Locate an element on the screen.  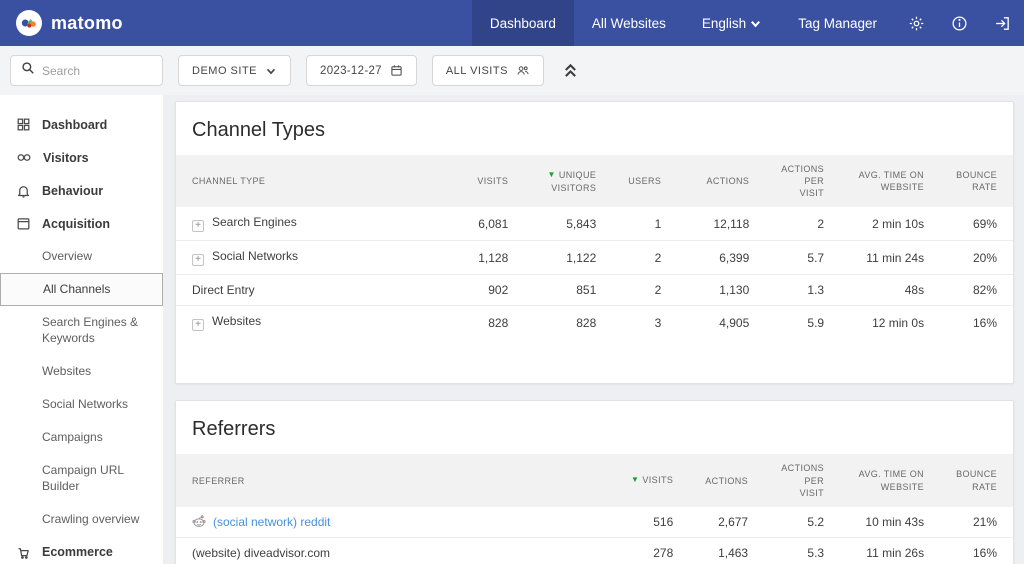
sidebar-item-label: Acquisition is located at coordinates (76, 223).